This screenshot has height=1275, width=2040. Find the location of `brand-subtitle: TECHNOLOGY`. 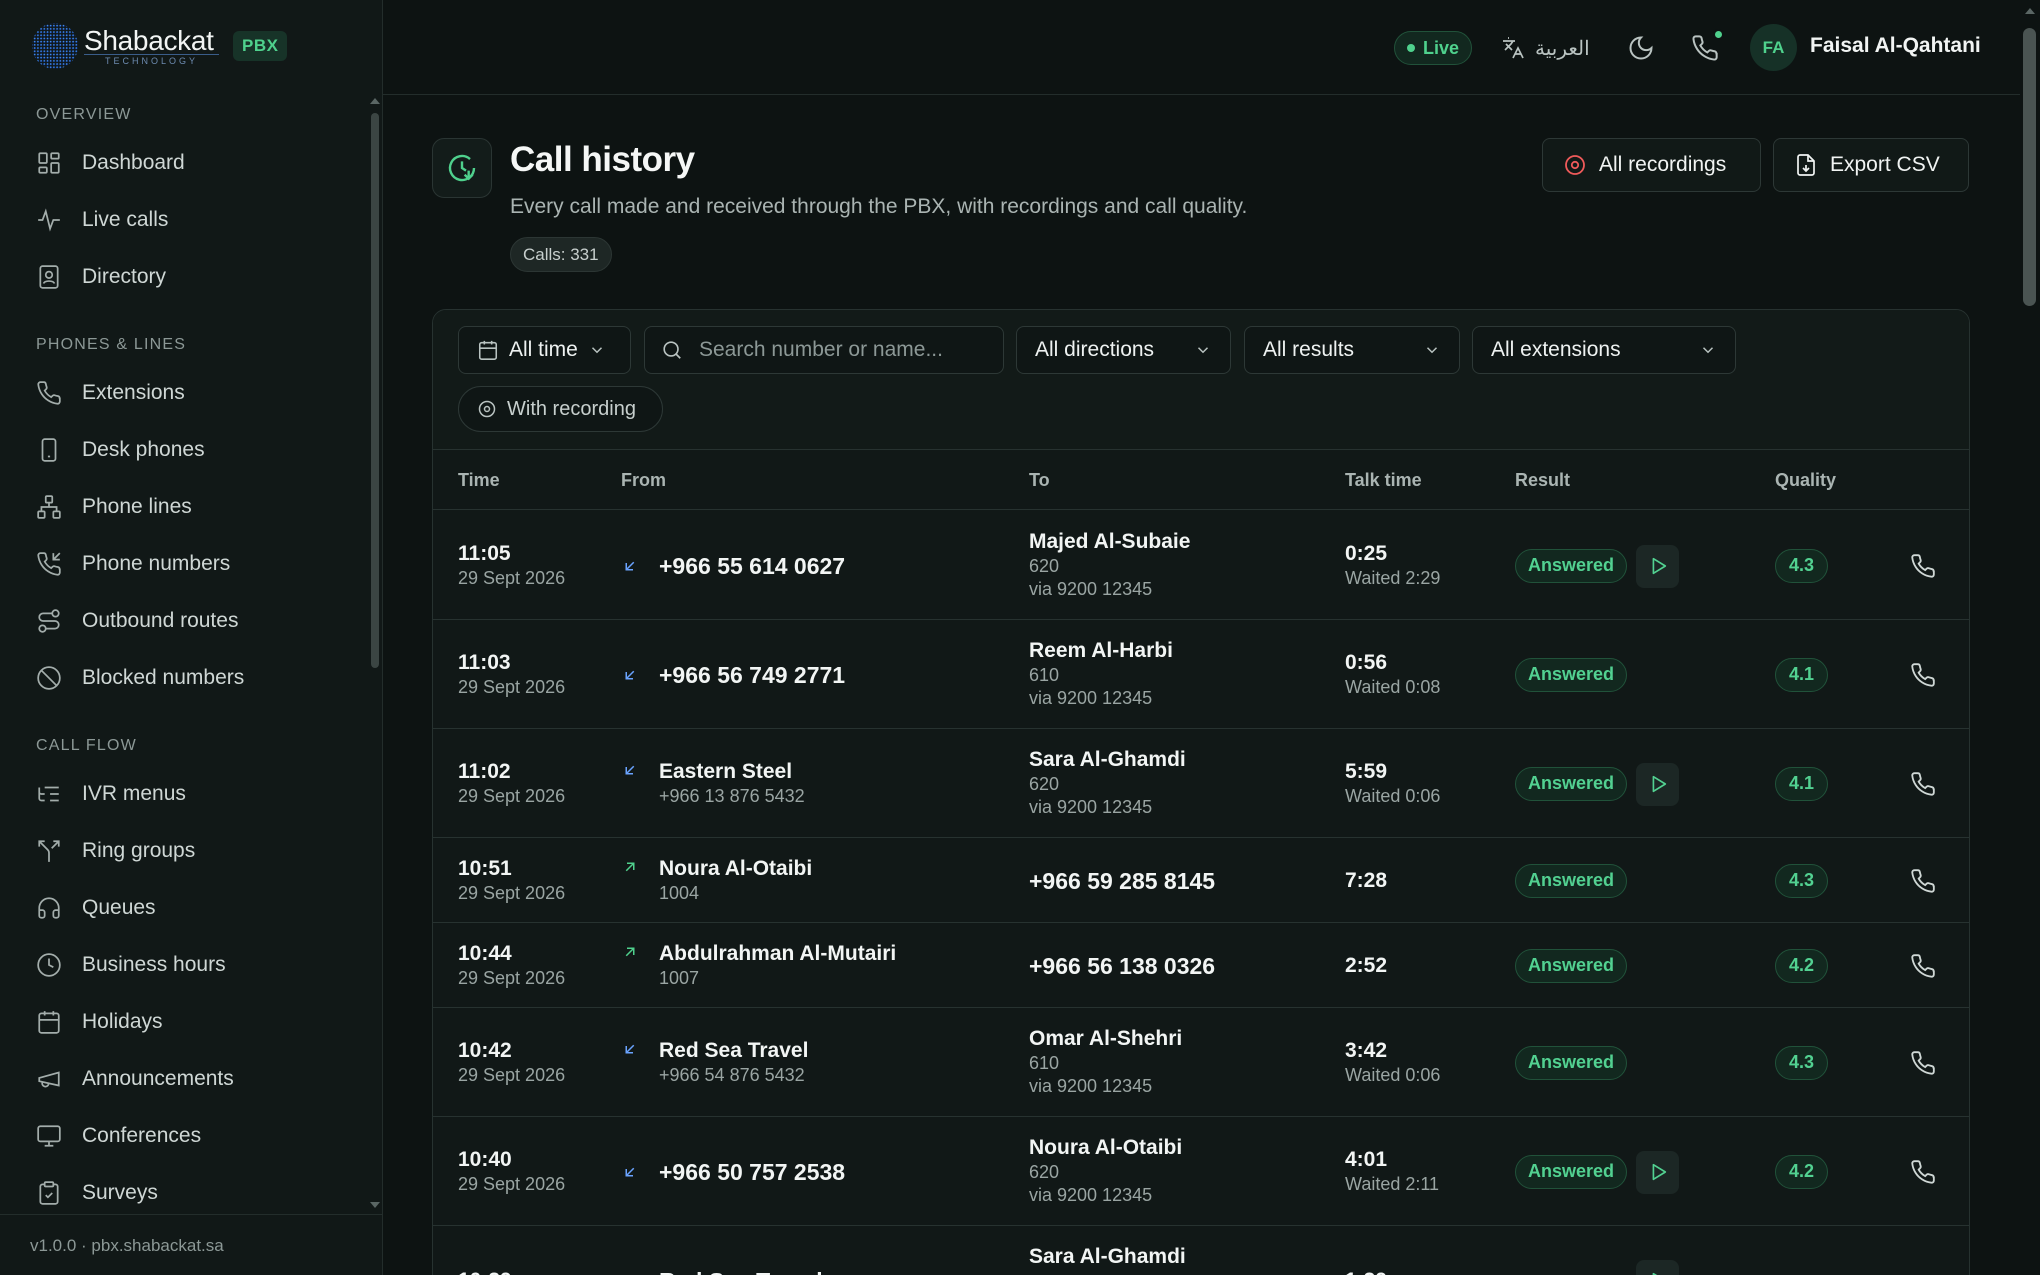

brand-subtitle: TECHNOLOGY is located at coordinates (151, 60).